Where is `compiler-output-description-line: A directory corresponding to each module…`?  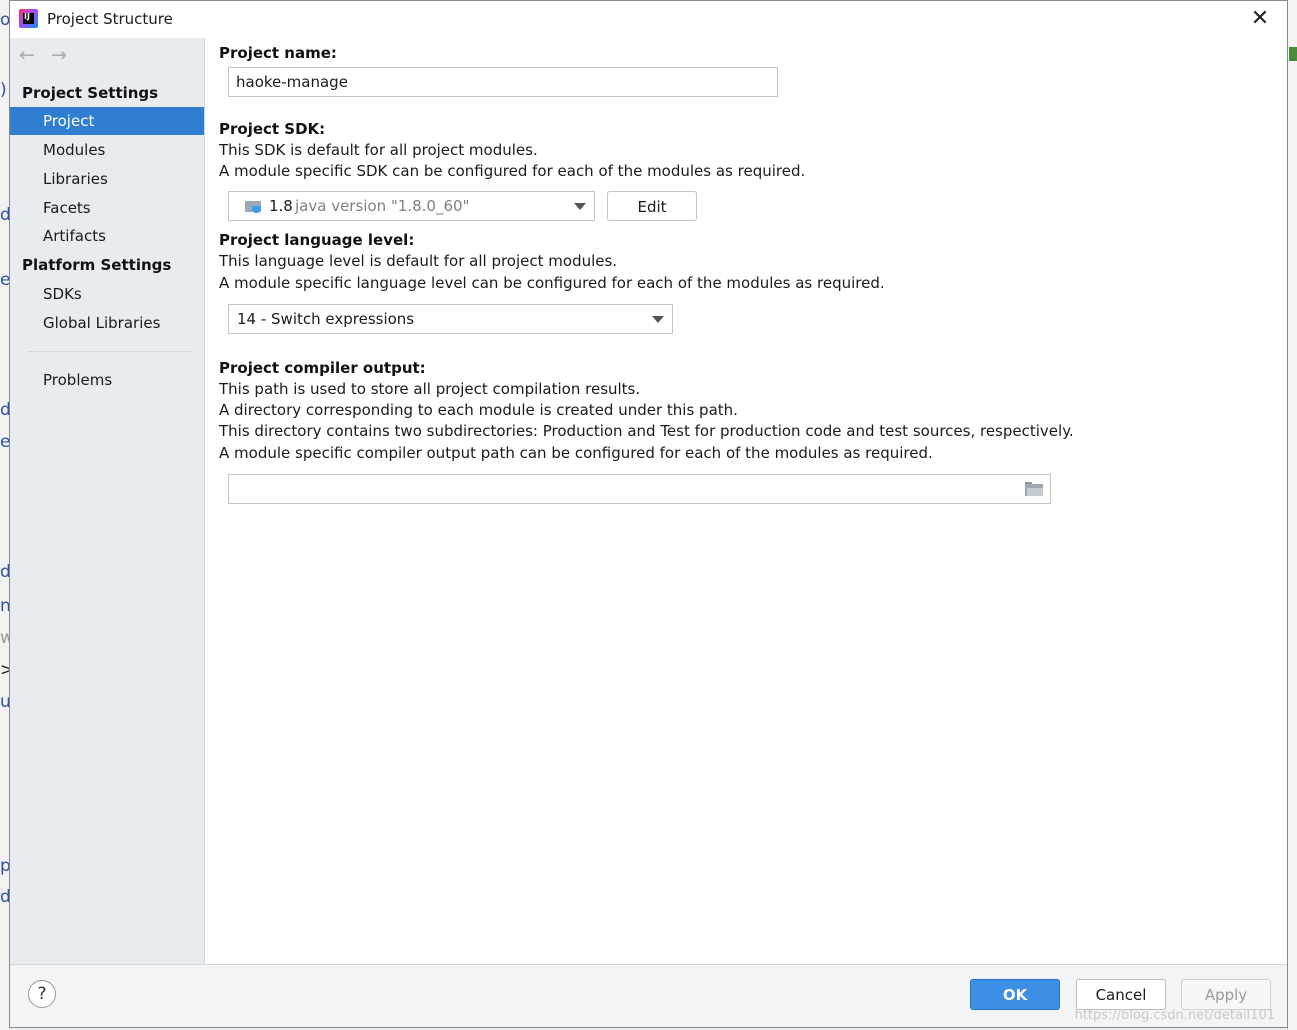
compiler-output-description-line: A directory corresponding to each module… is located at coordinates (478, 410).